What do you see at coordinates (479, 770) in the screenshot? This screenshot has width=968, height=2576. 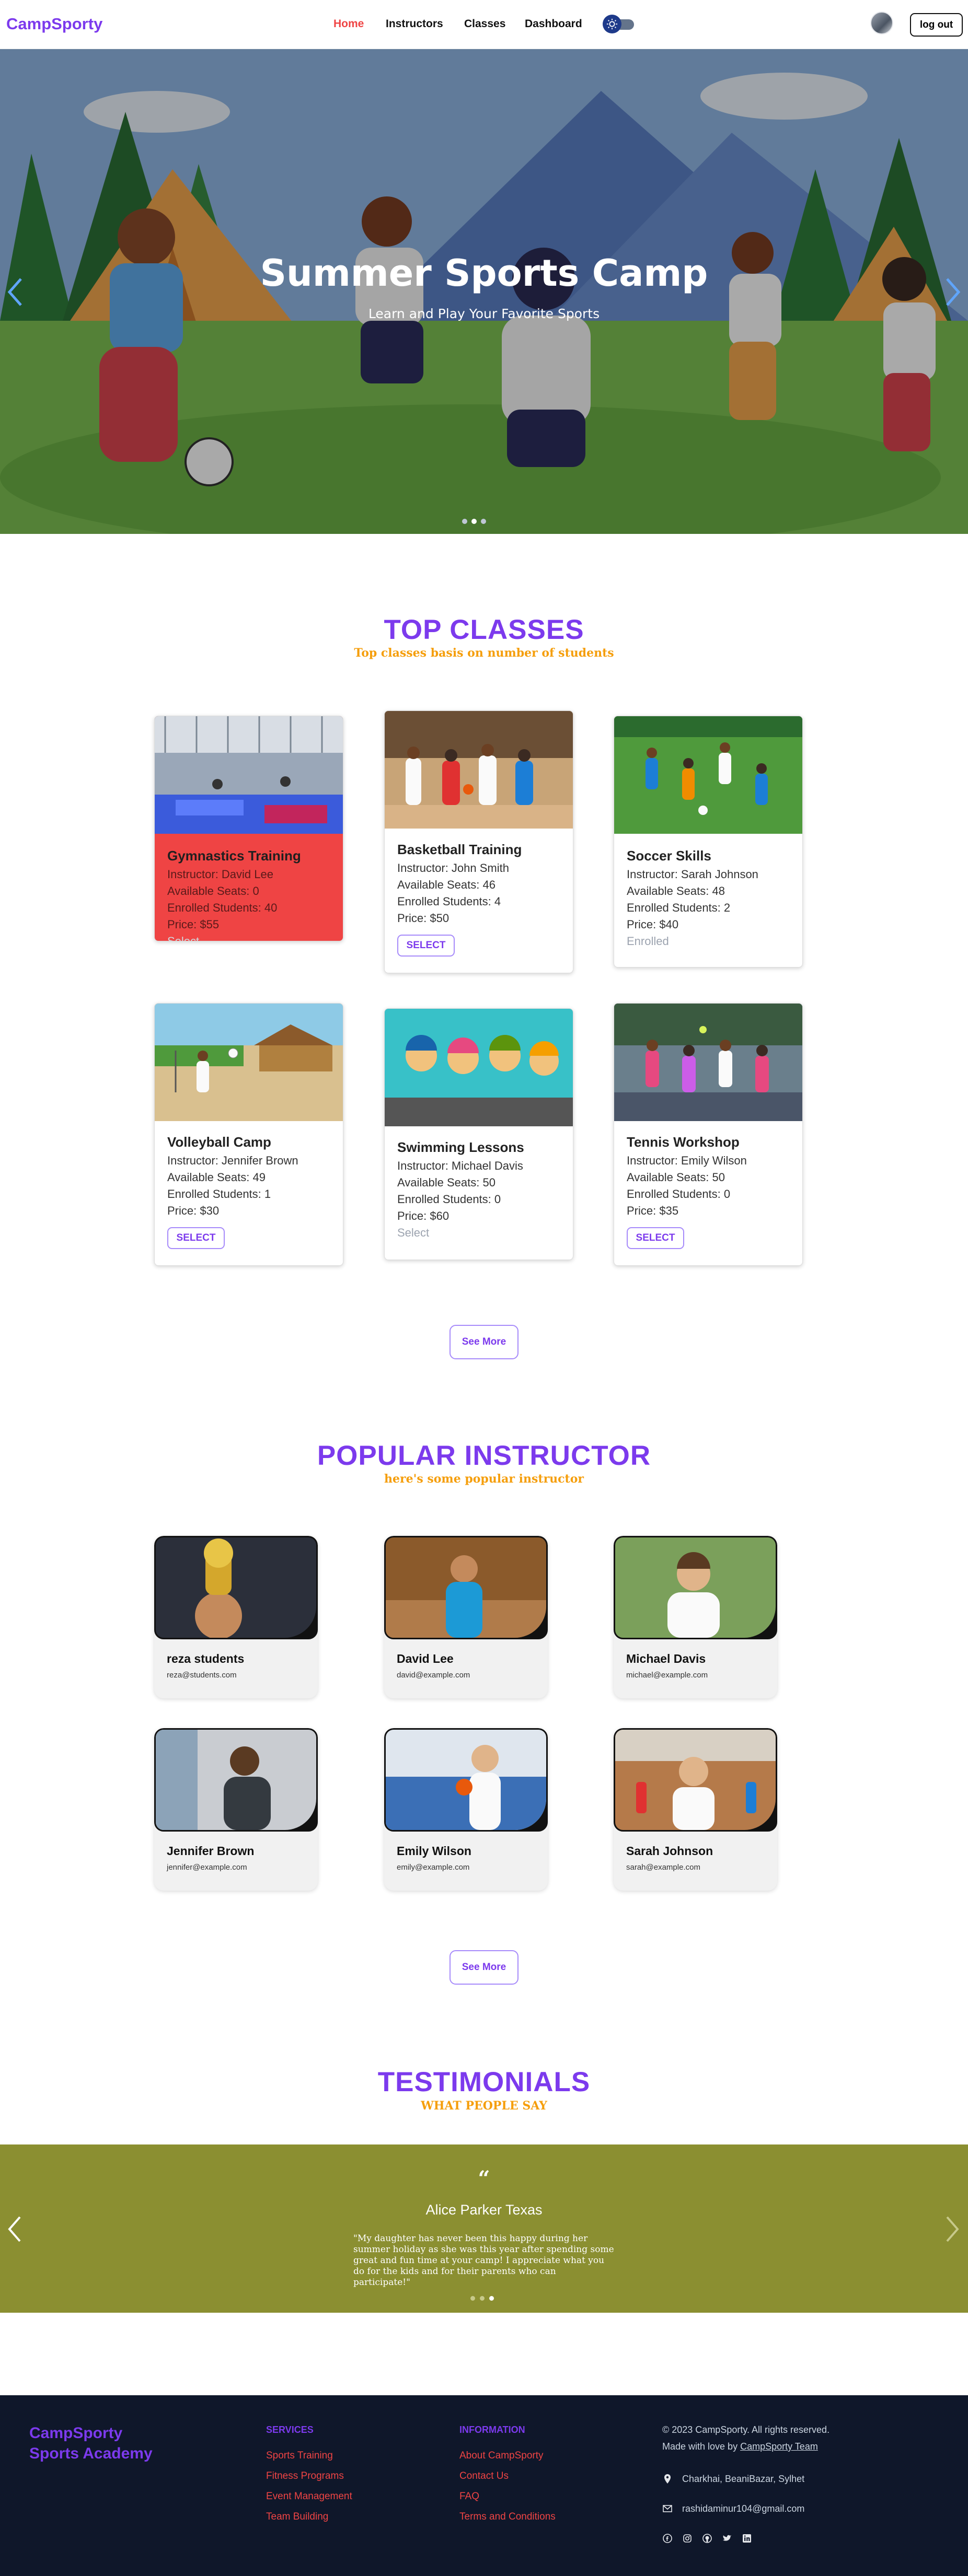 I see `class-image-basketball` at bounding box center [479, 770].